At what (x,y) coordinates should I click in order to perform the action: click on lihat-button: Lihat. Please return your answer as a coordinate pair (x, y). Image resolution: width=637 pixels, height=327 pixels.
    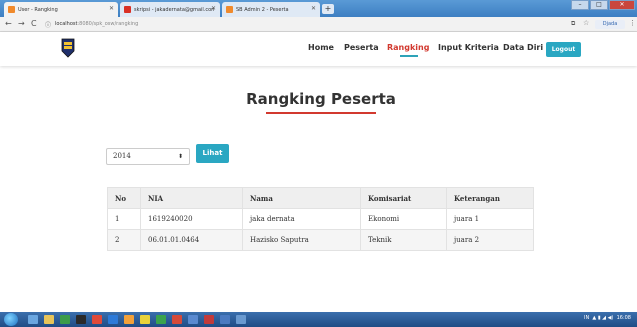
    Looking at the image, I should click on (212, 153).